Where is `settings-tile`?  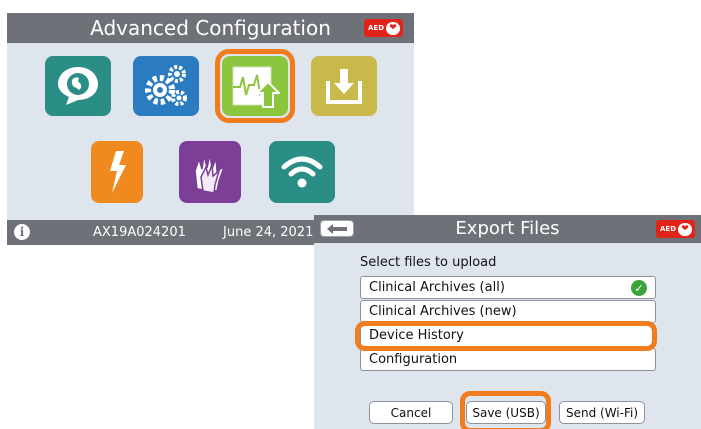 settings-tile is located at coordinates (166, 86).